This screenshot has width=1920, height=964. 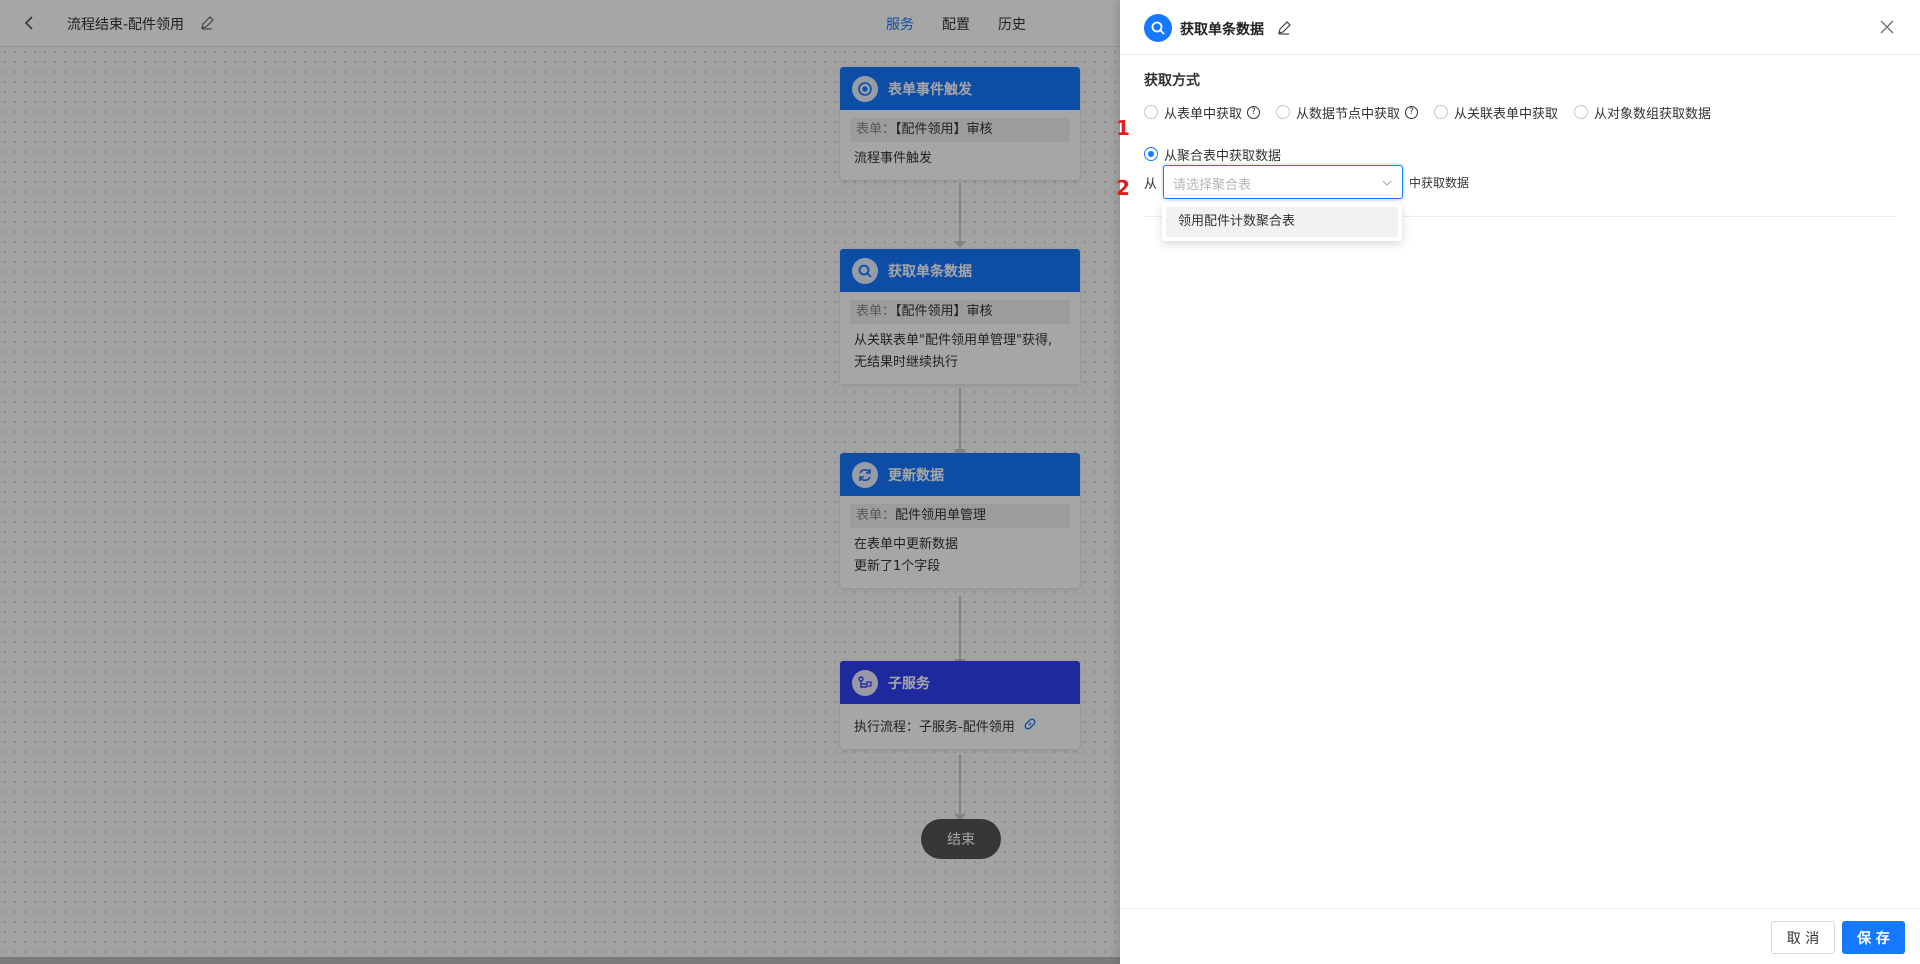 I want to click on cancel-button: 取 消, so click(x=1803, y=937).